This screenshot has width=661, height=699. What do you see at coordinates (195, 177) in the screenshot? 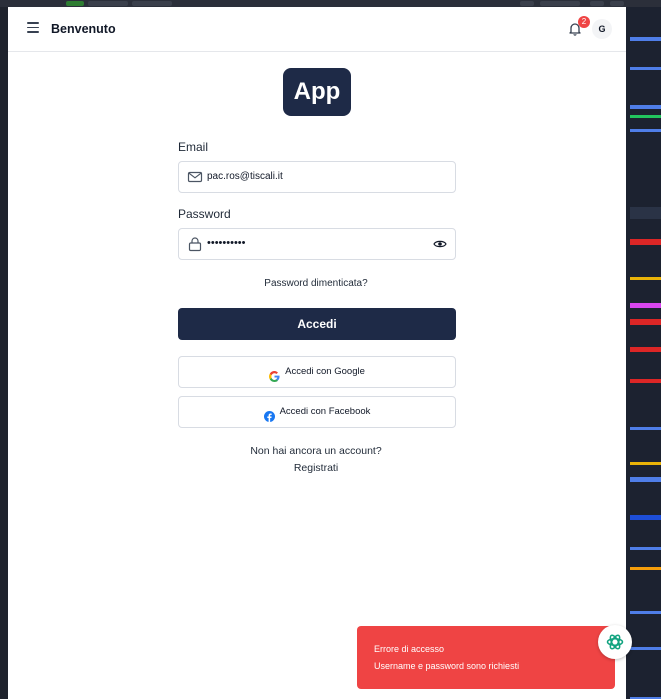
I see `mail-icon` at bounding box center [195, 177].